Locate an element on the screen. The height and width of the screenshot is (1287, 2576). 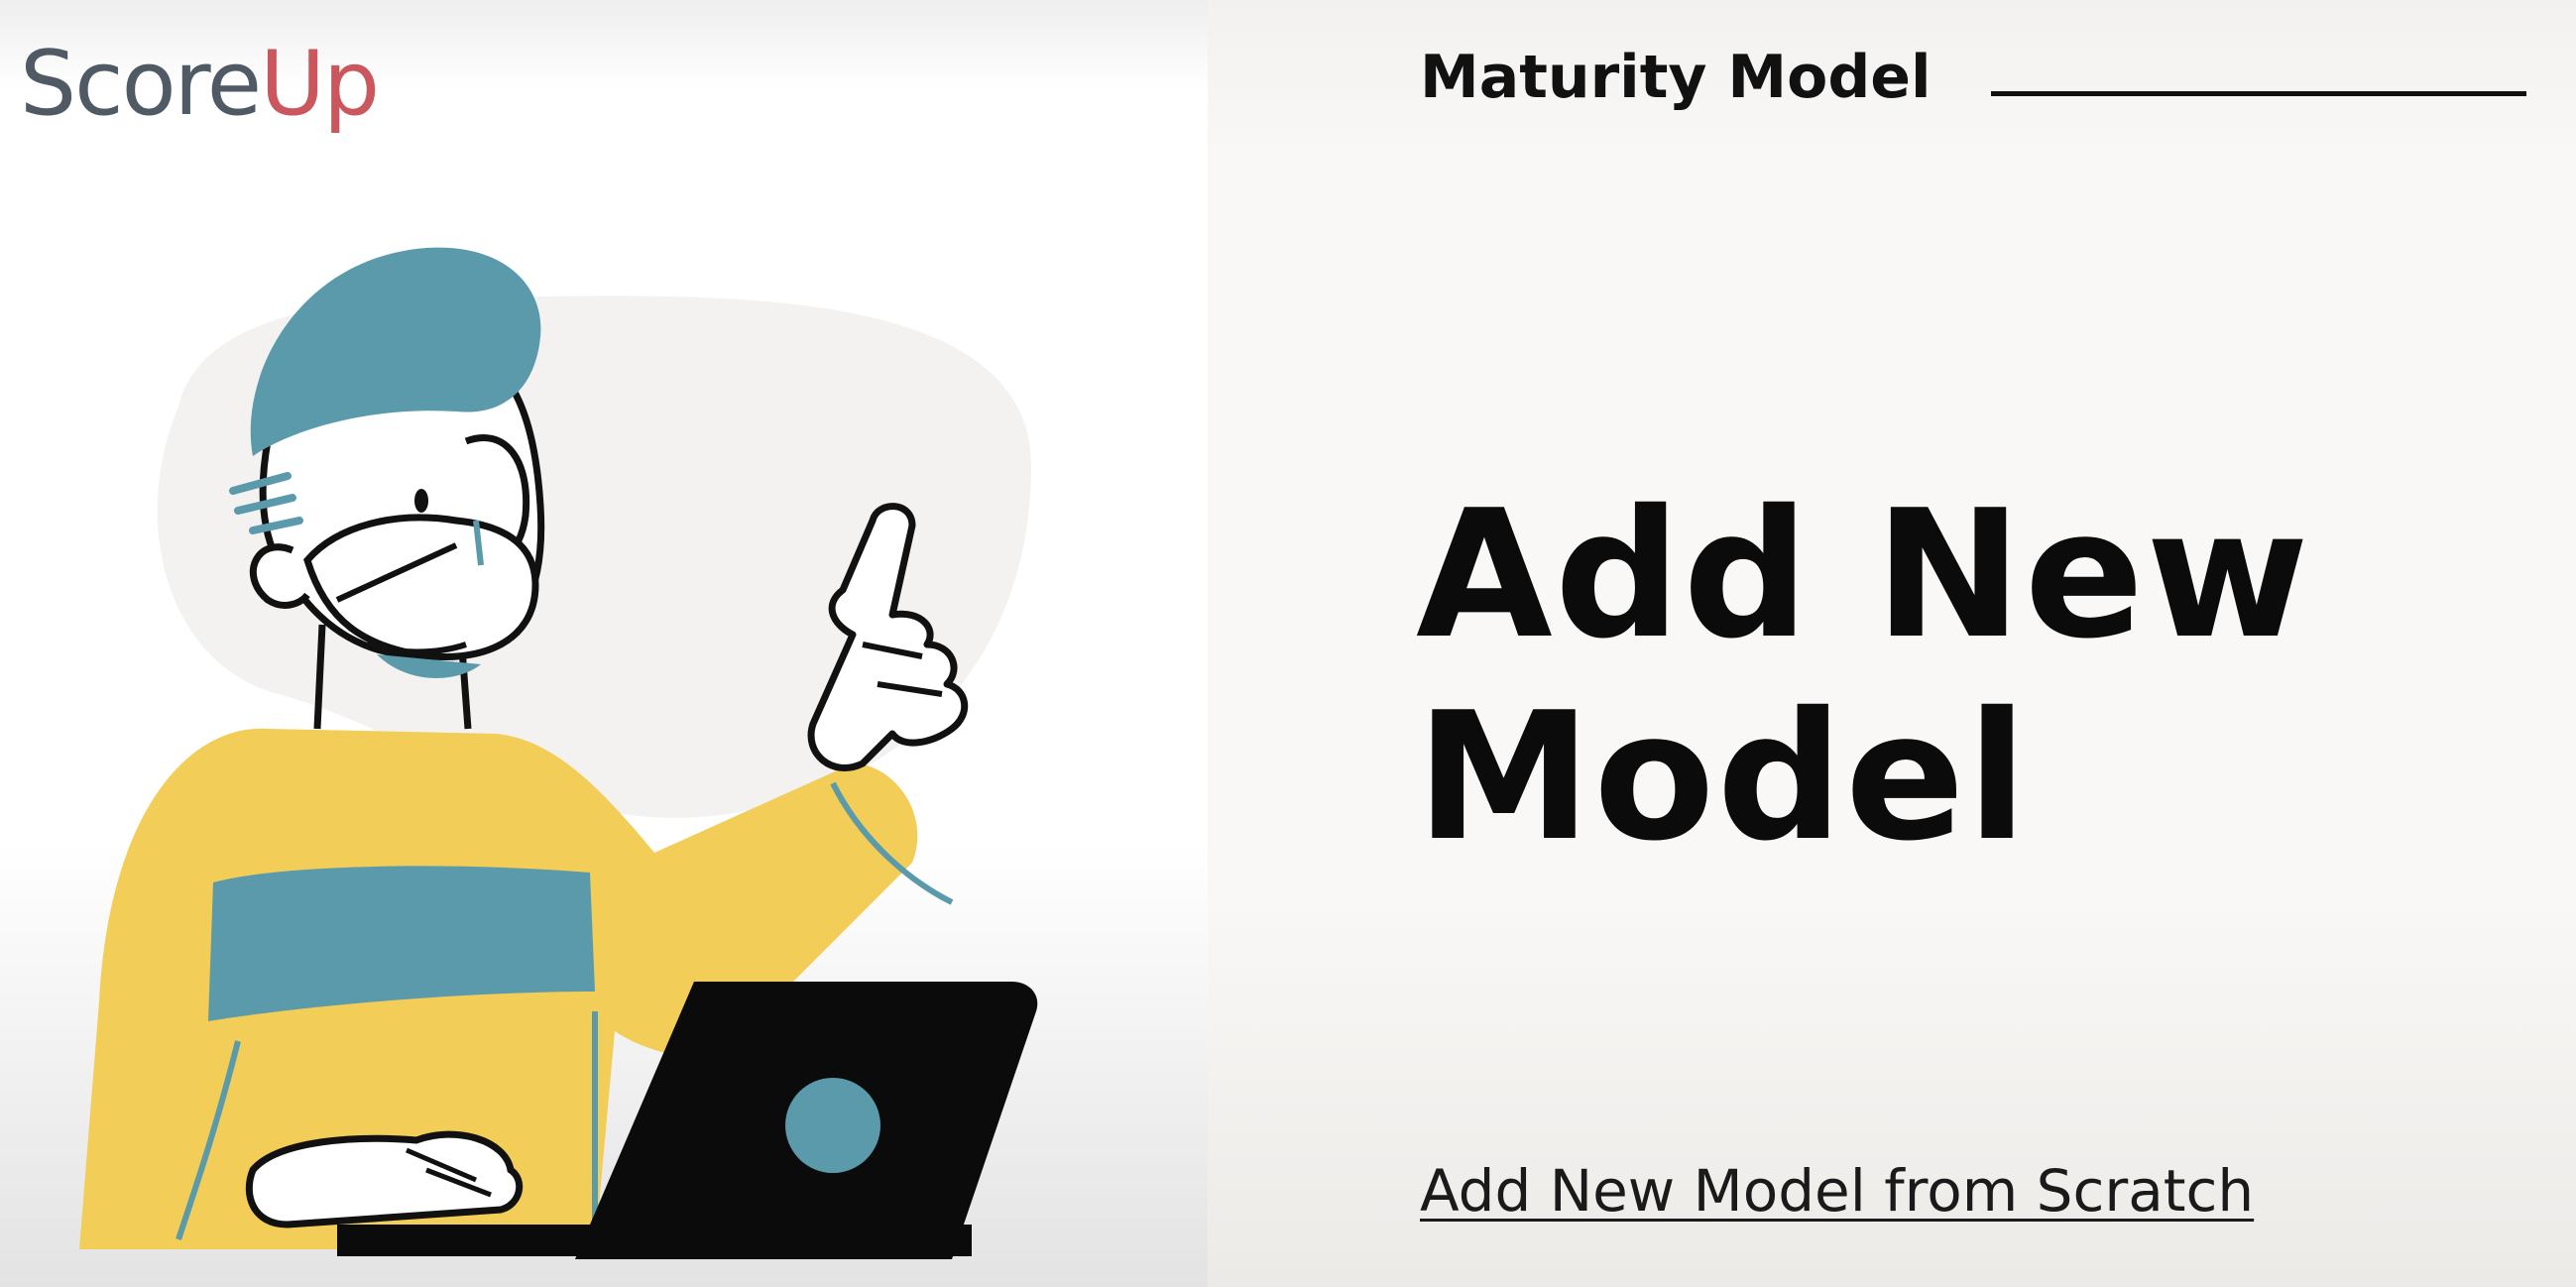
section-title: Maturity Model is located at coordinates (1676, 77).